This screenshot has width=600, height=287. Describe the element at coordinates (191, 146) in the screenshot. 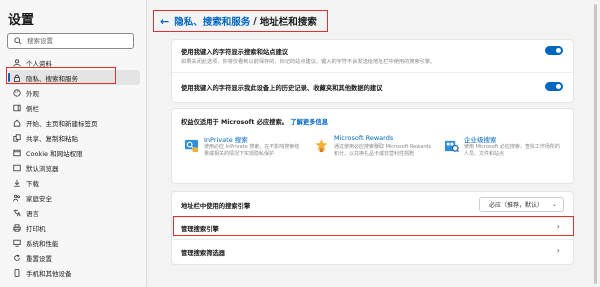

I see `inprivate-search-icon` at that location.